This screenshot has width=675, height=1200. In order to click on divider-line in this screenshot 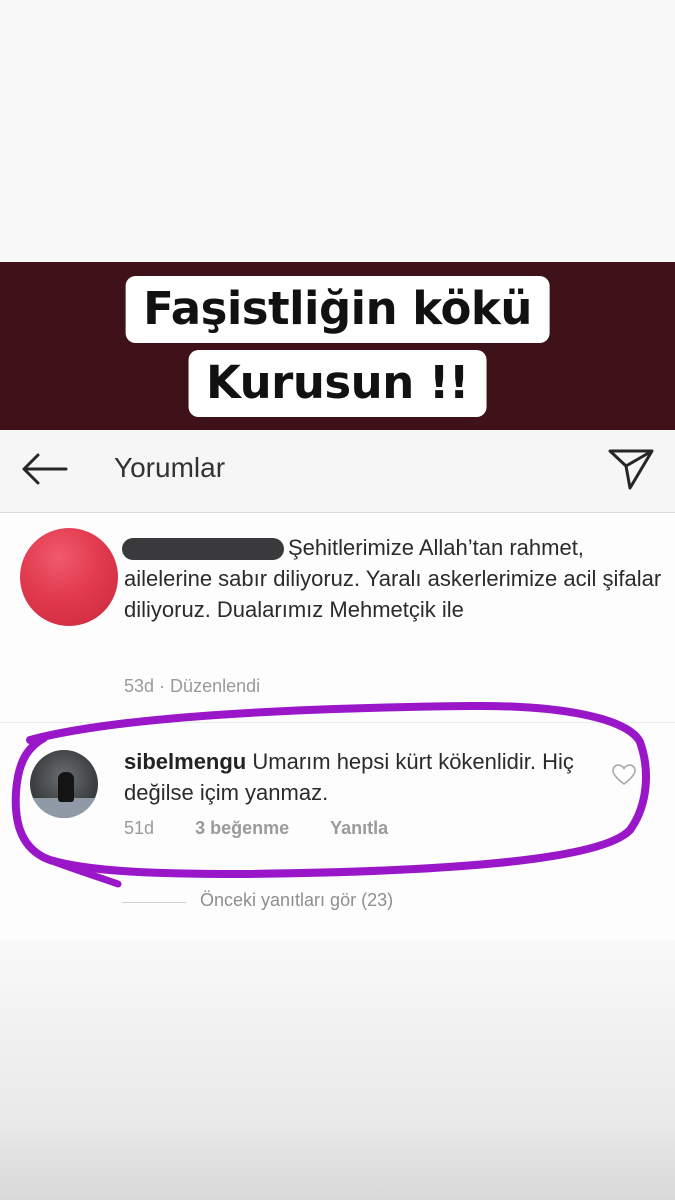, I will do `click(154, 902)`.